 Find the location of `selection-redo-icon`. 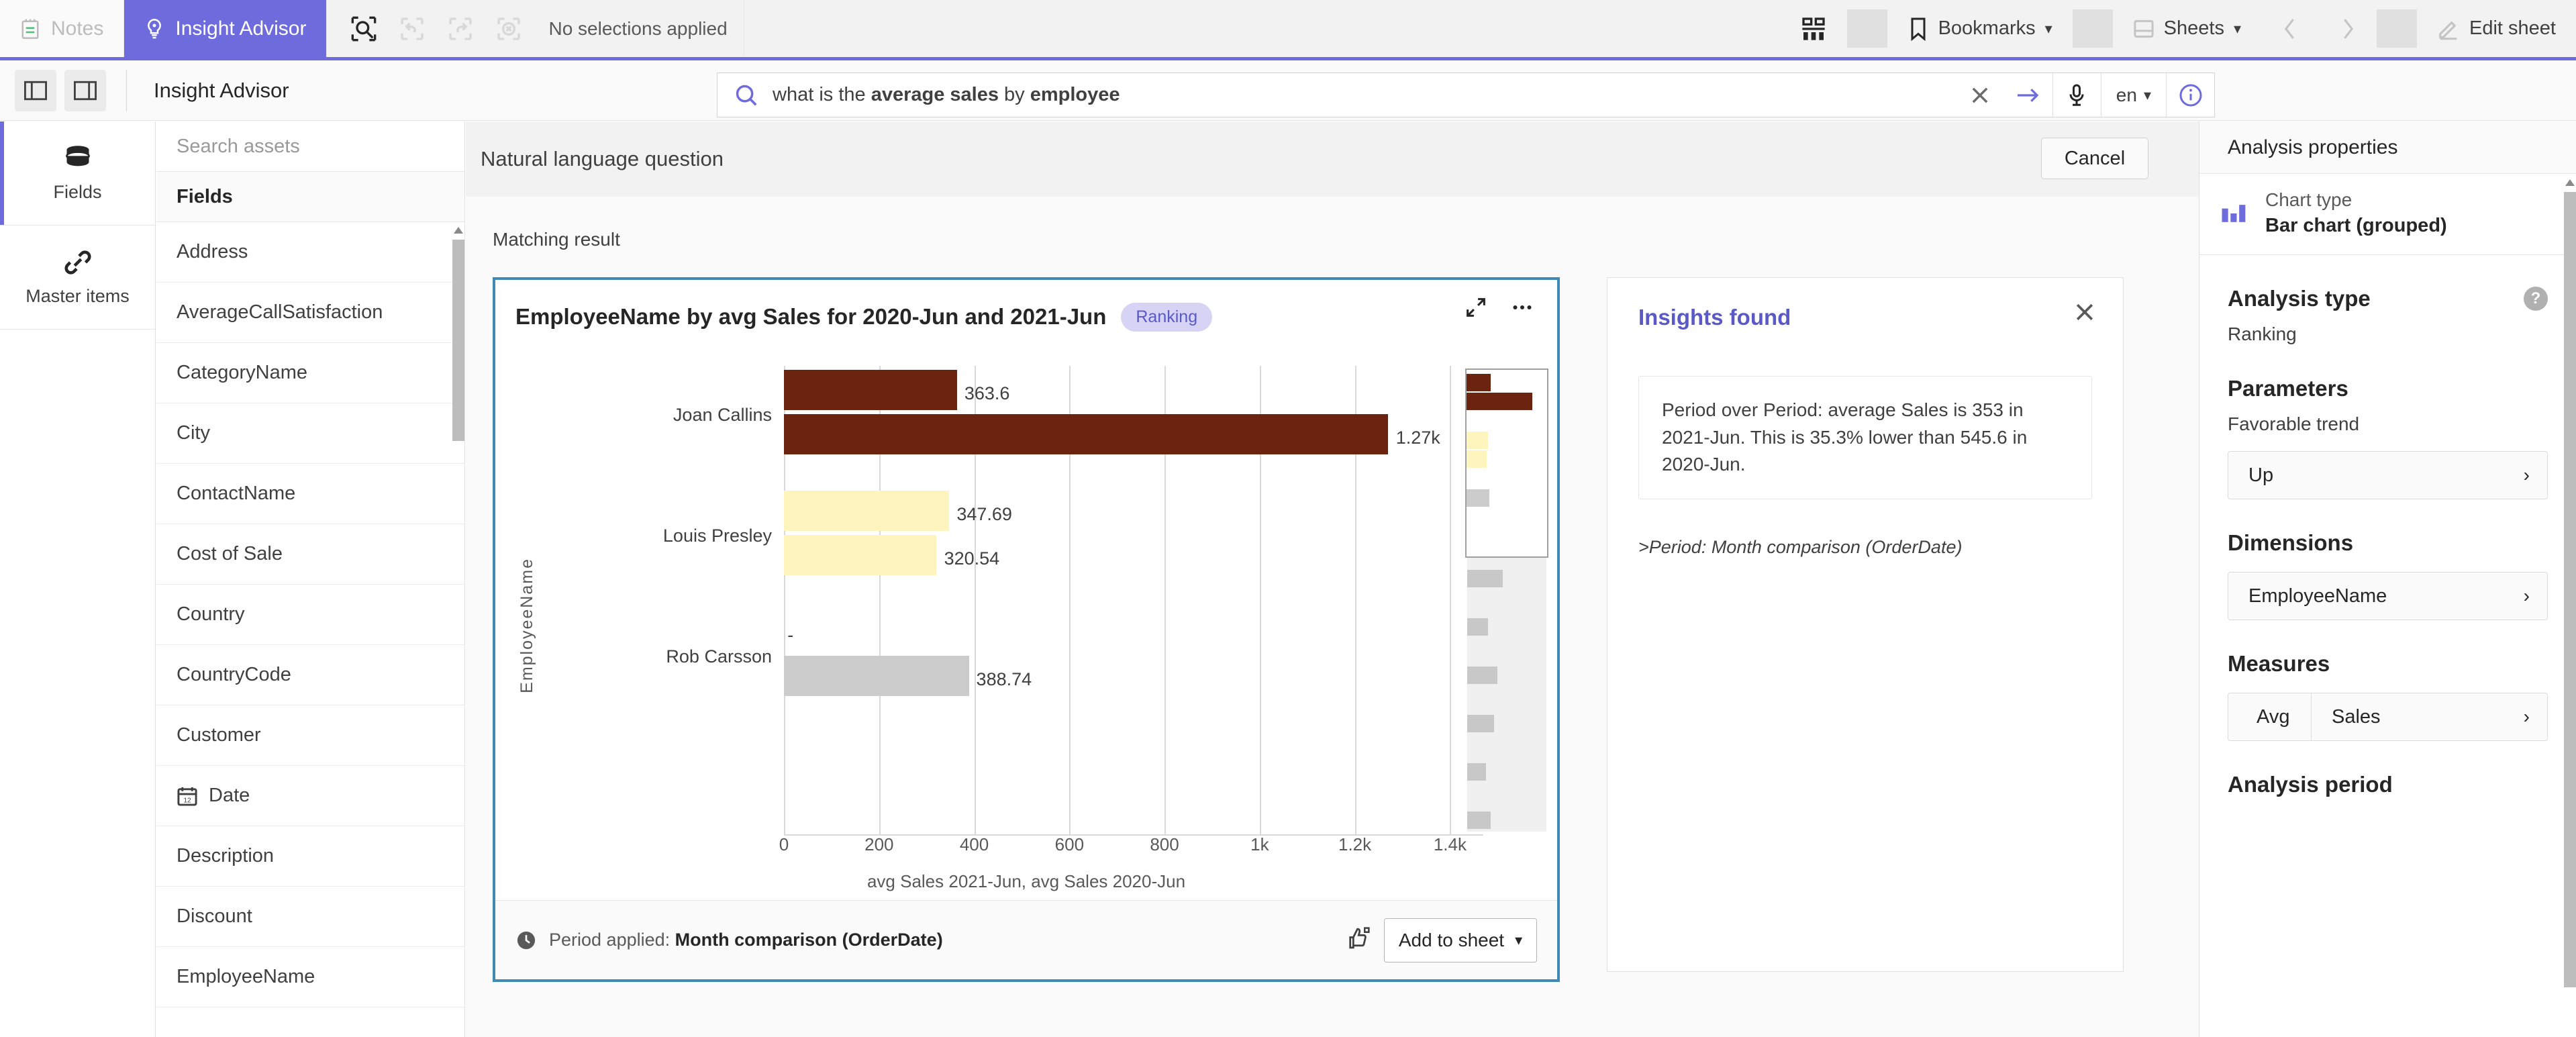

selection-redo-icon is located at coordinates (460, 29).